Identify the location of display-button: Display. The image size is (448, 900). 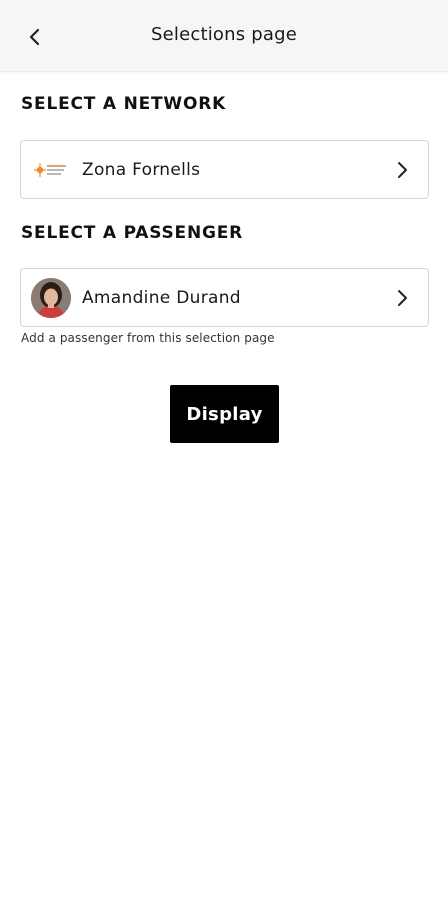
(224, 414).